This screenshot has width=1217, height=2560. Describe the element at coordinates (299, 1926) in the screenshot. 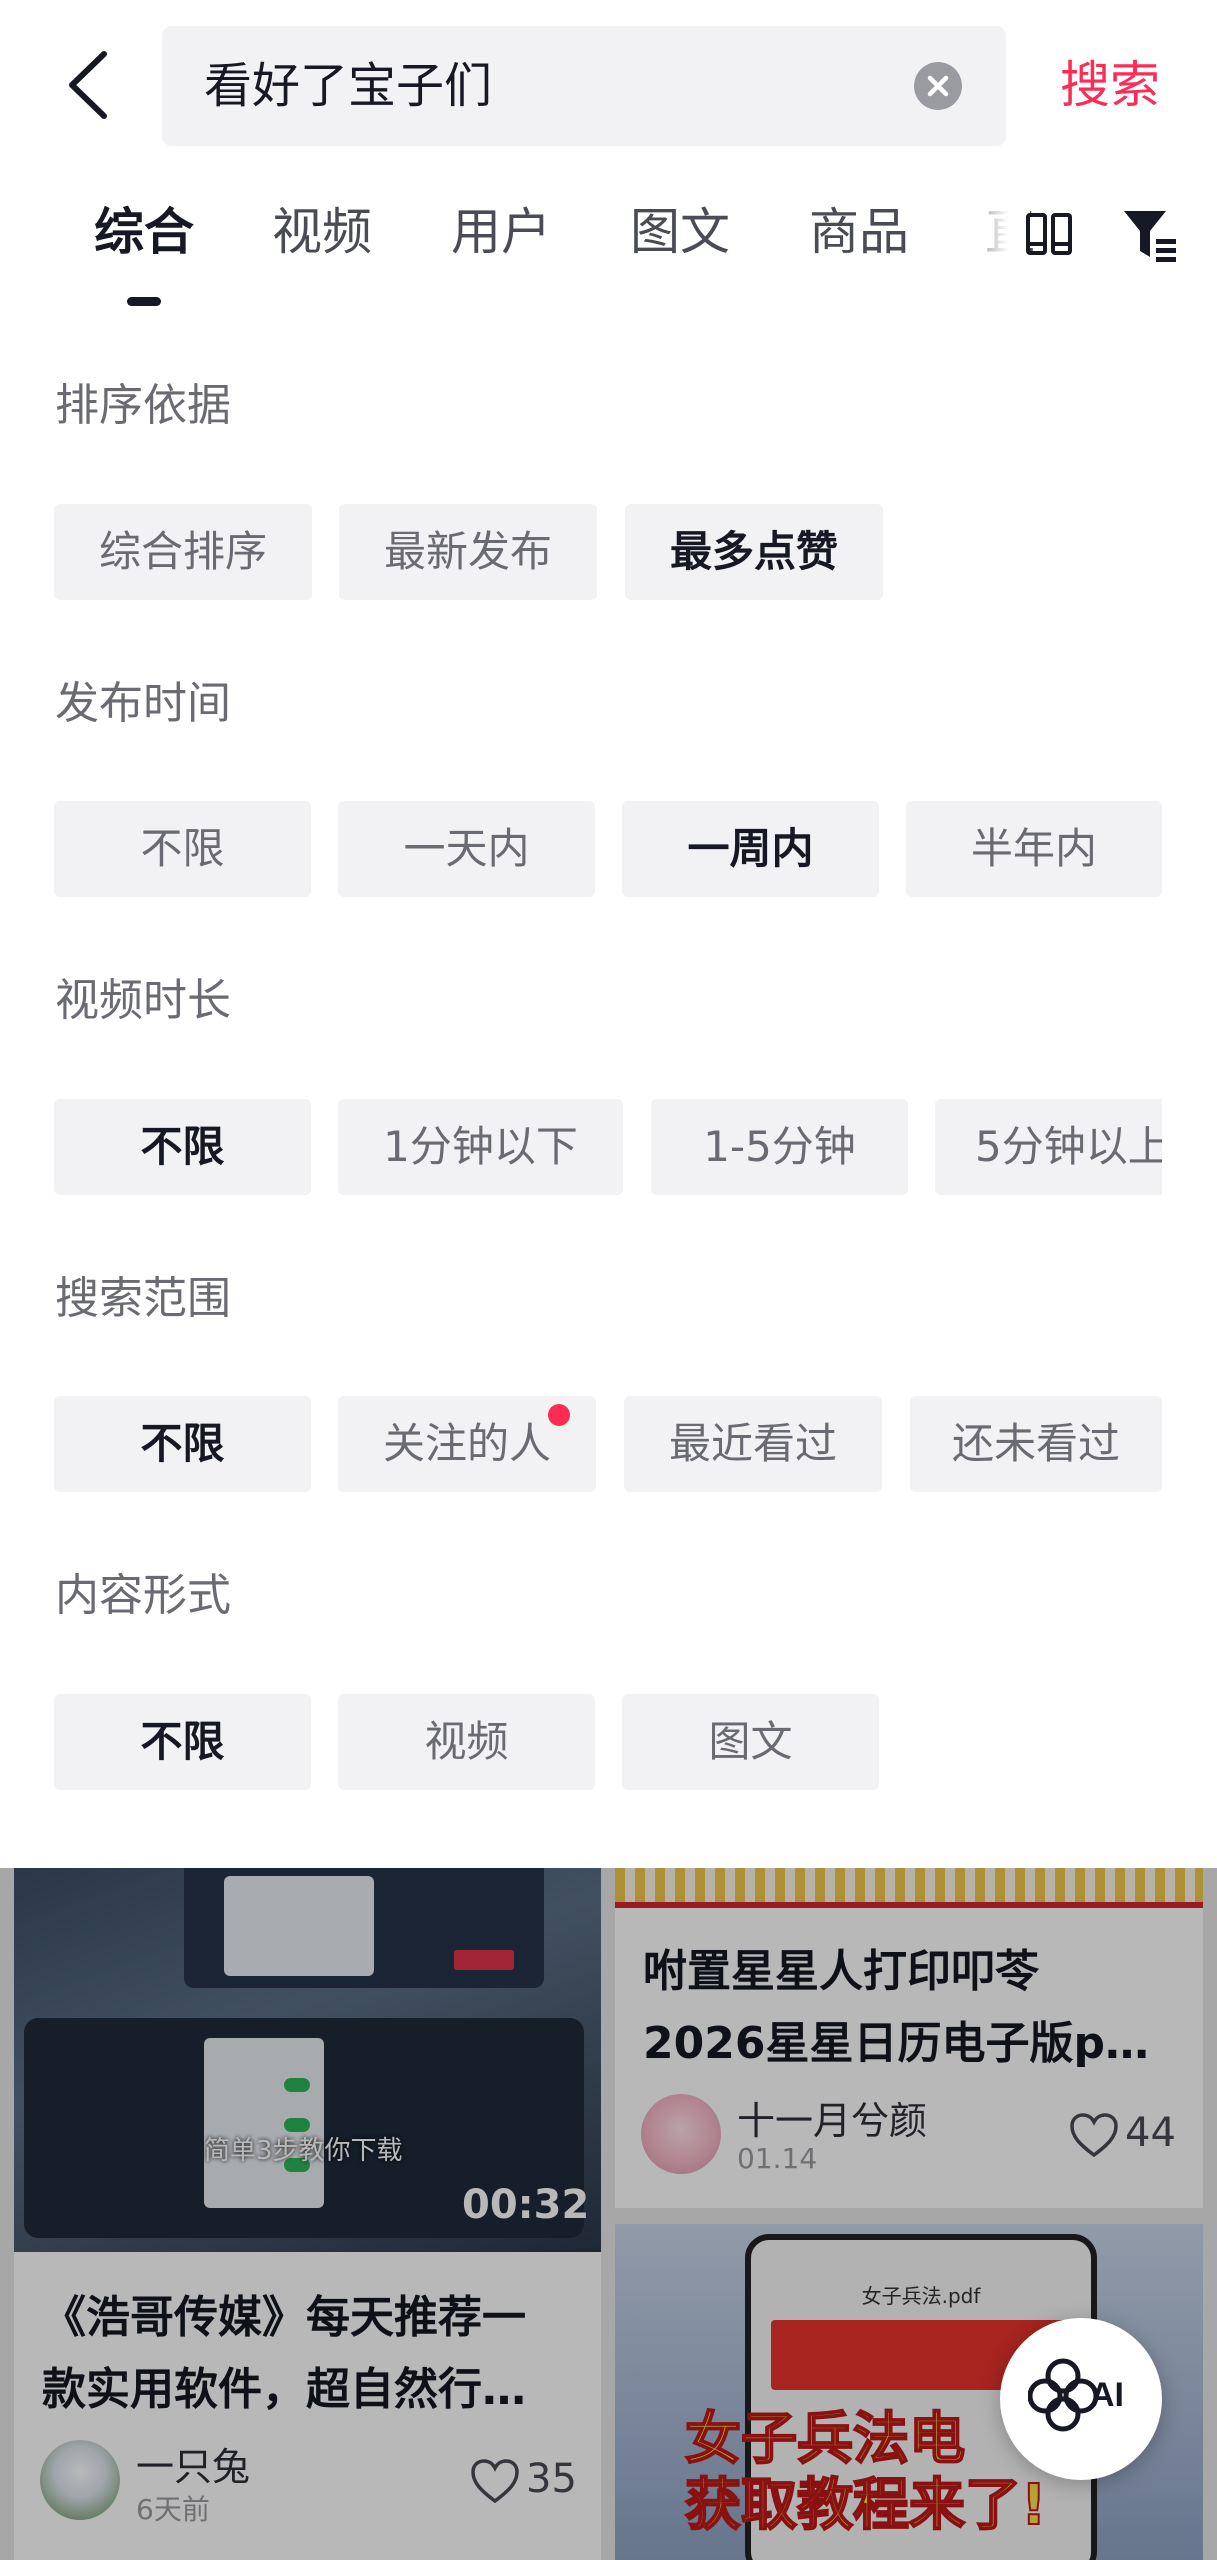

I see `settings-dialog` at that location.